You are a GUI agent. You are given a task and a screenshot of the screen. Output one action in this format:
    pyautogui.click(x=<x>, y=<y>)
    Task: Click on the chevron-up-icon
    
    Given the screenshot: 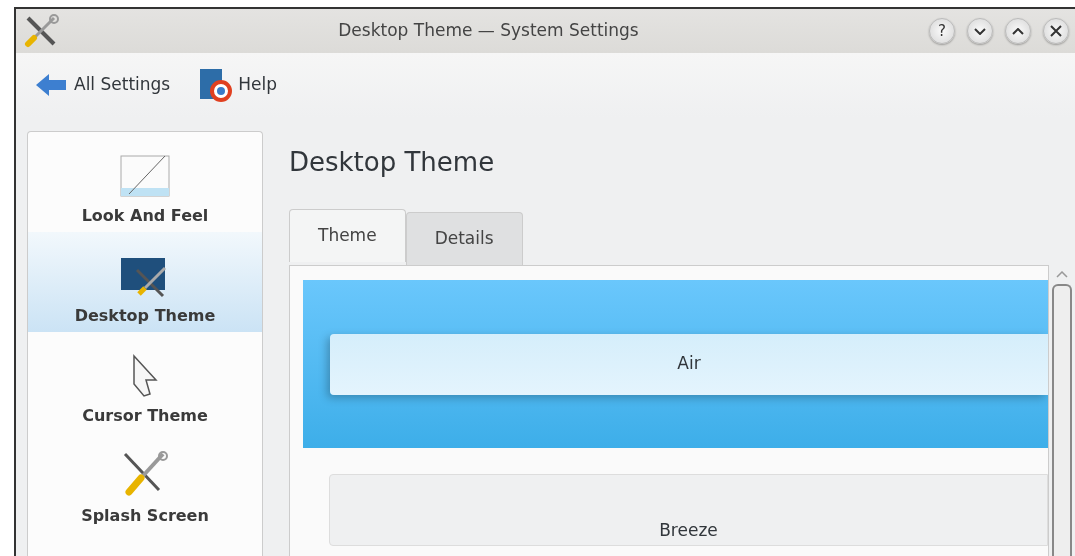 What is the action you would take?
    pyautogui.click(x=1018, y=31)
    